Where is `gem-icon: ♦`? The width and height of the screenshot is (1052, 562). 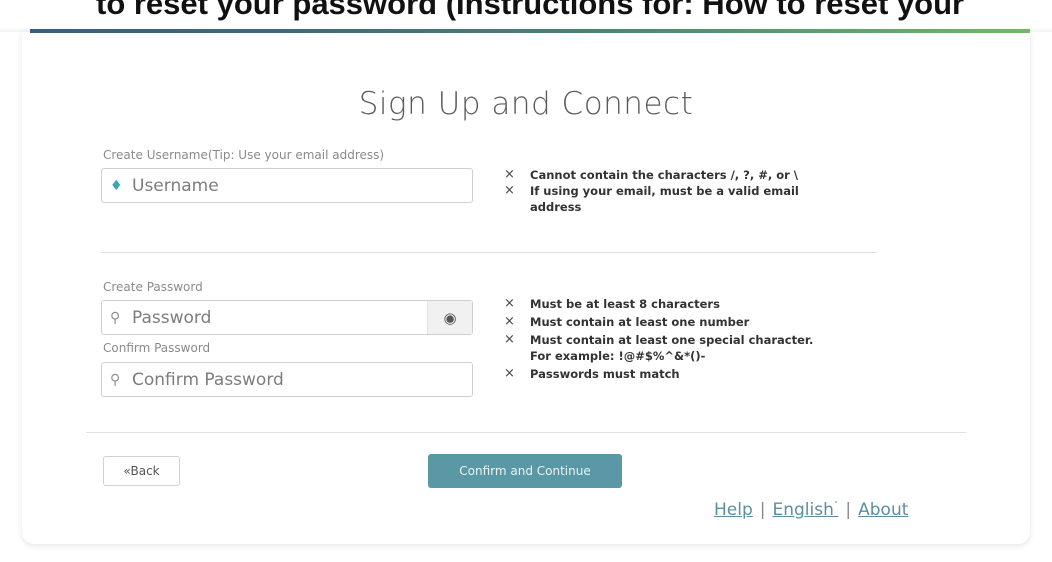 gem-icon: ♦ is located at coordinates (116, 185).